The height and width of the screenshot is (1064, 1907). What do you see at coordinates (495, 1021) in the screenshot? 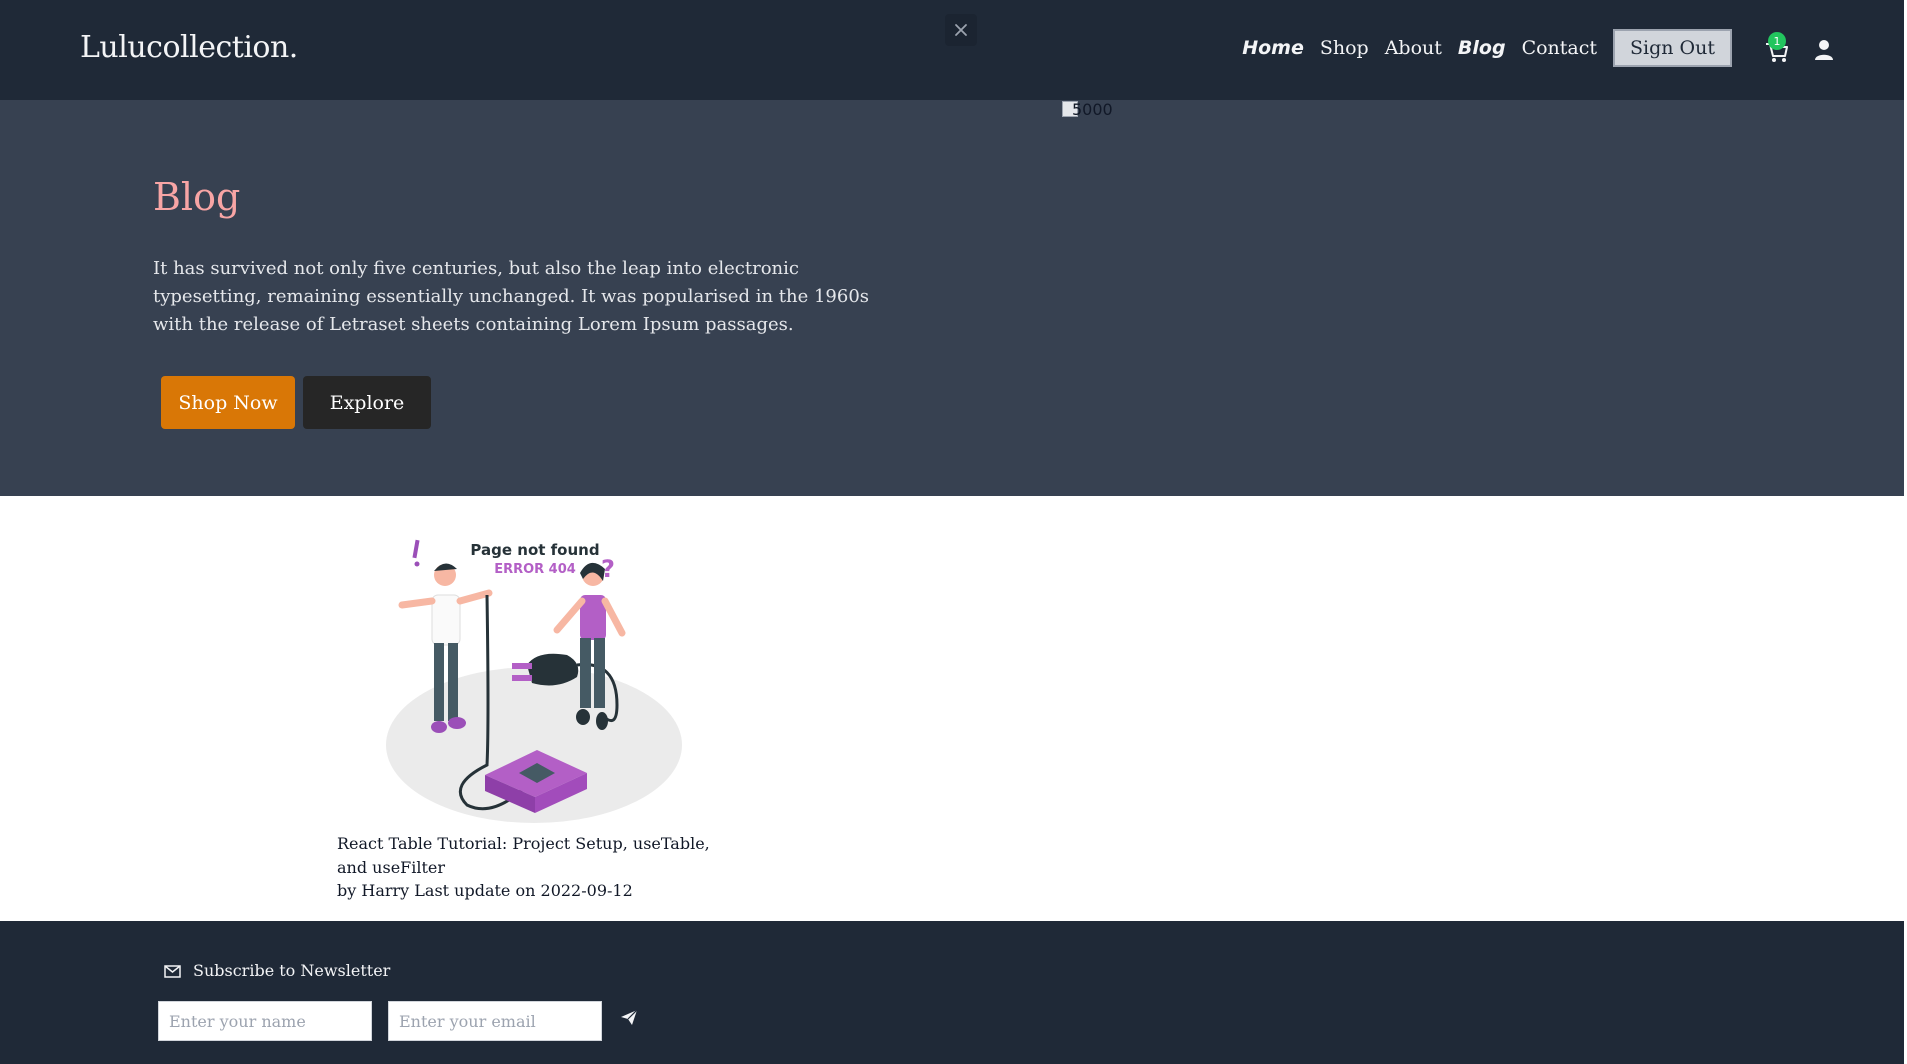
I see `email-input: Enter your email` at bounding box center [495, 1021].